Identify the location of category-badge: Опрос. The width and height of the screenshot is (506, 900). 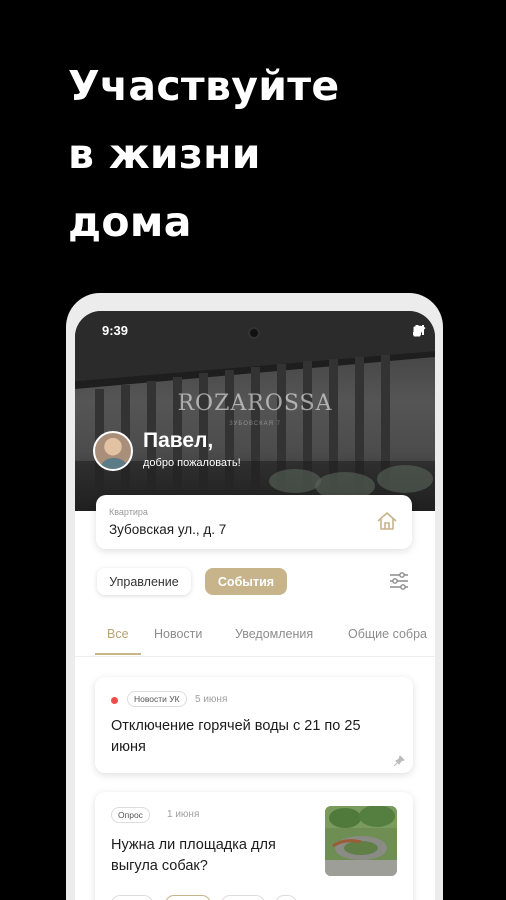
(130, 815).